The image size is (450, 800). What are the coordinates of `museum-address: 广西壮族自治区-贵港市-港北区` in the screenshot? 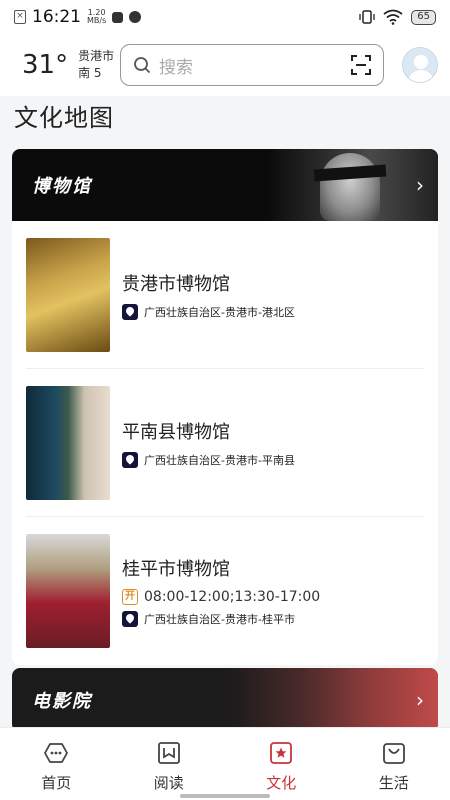 It's located at (219, 312).